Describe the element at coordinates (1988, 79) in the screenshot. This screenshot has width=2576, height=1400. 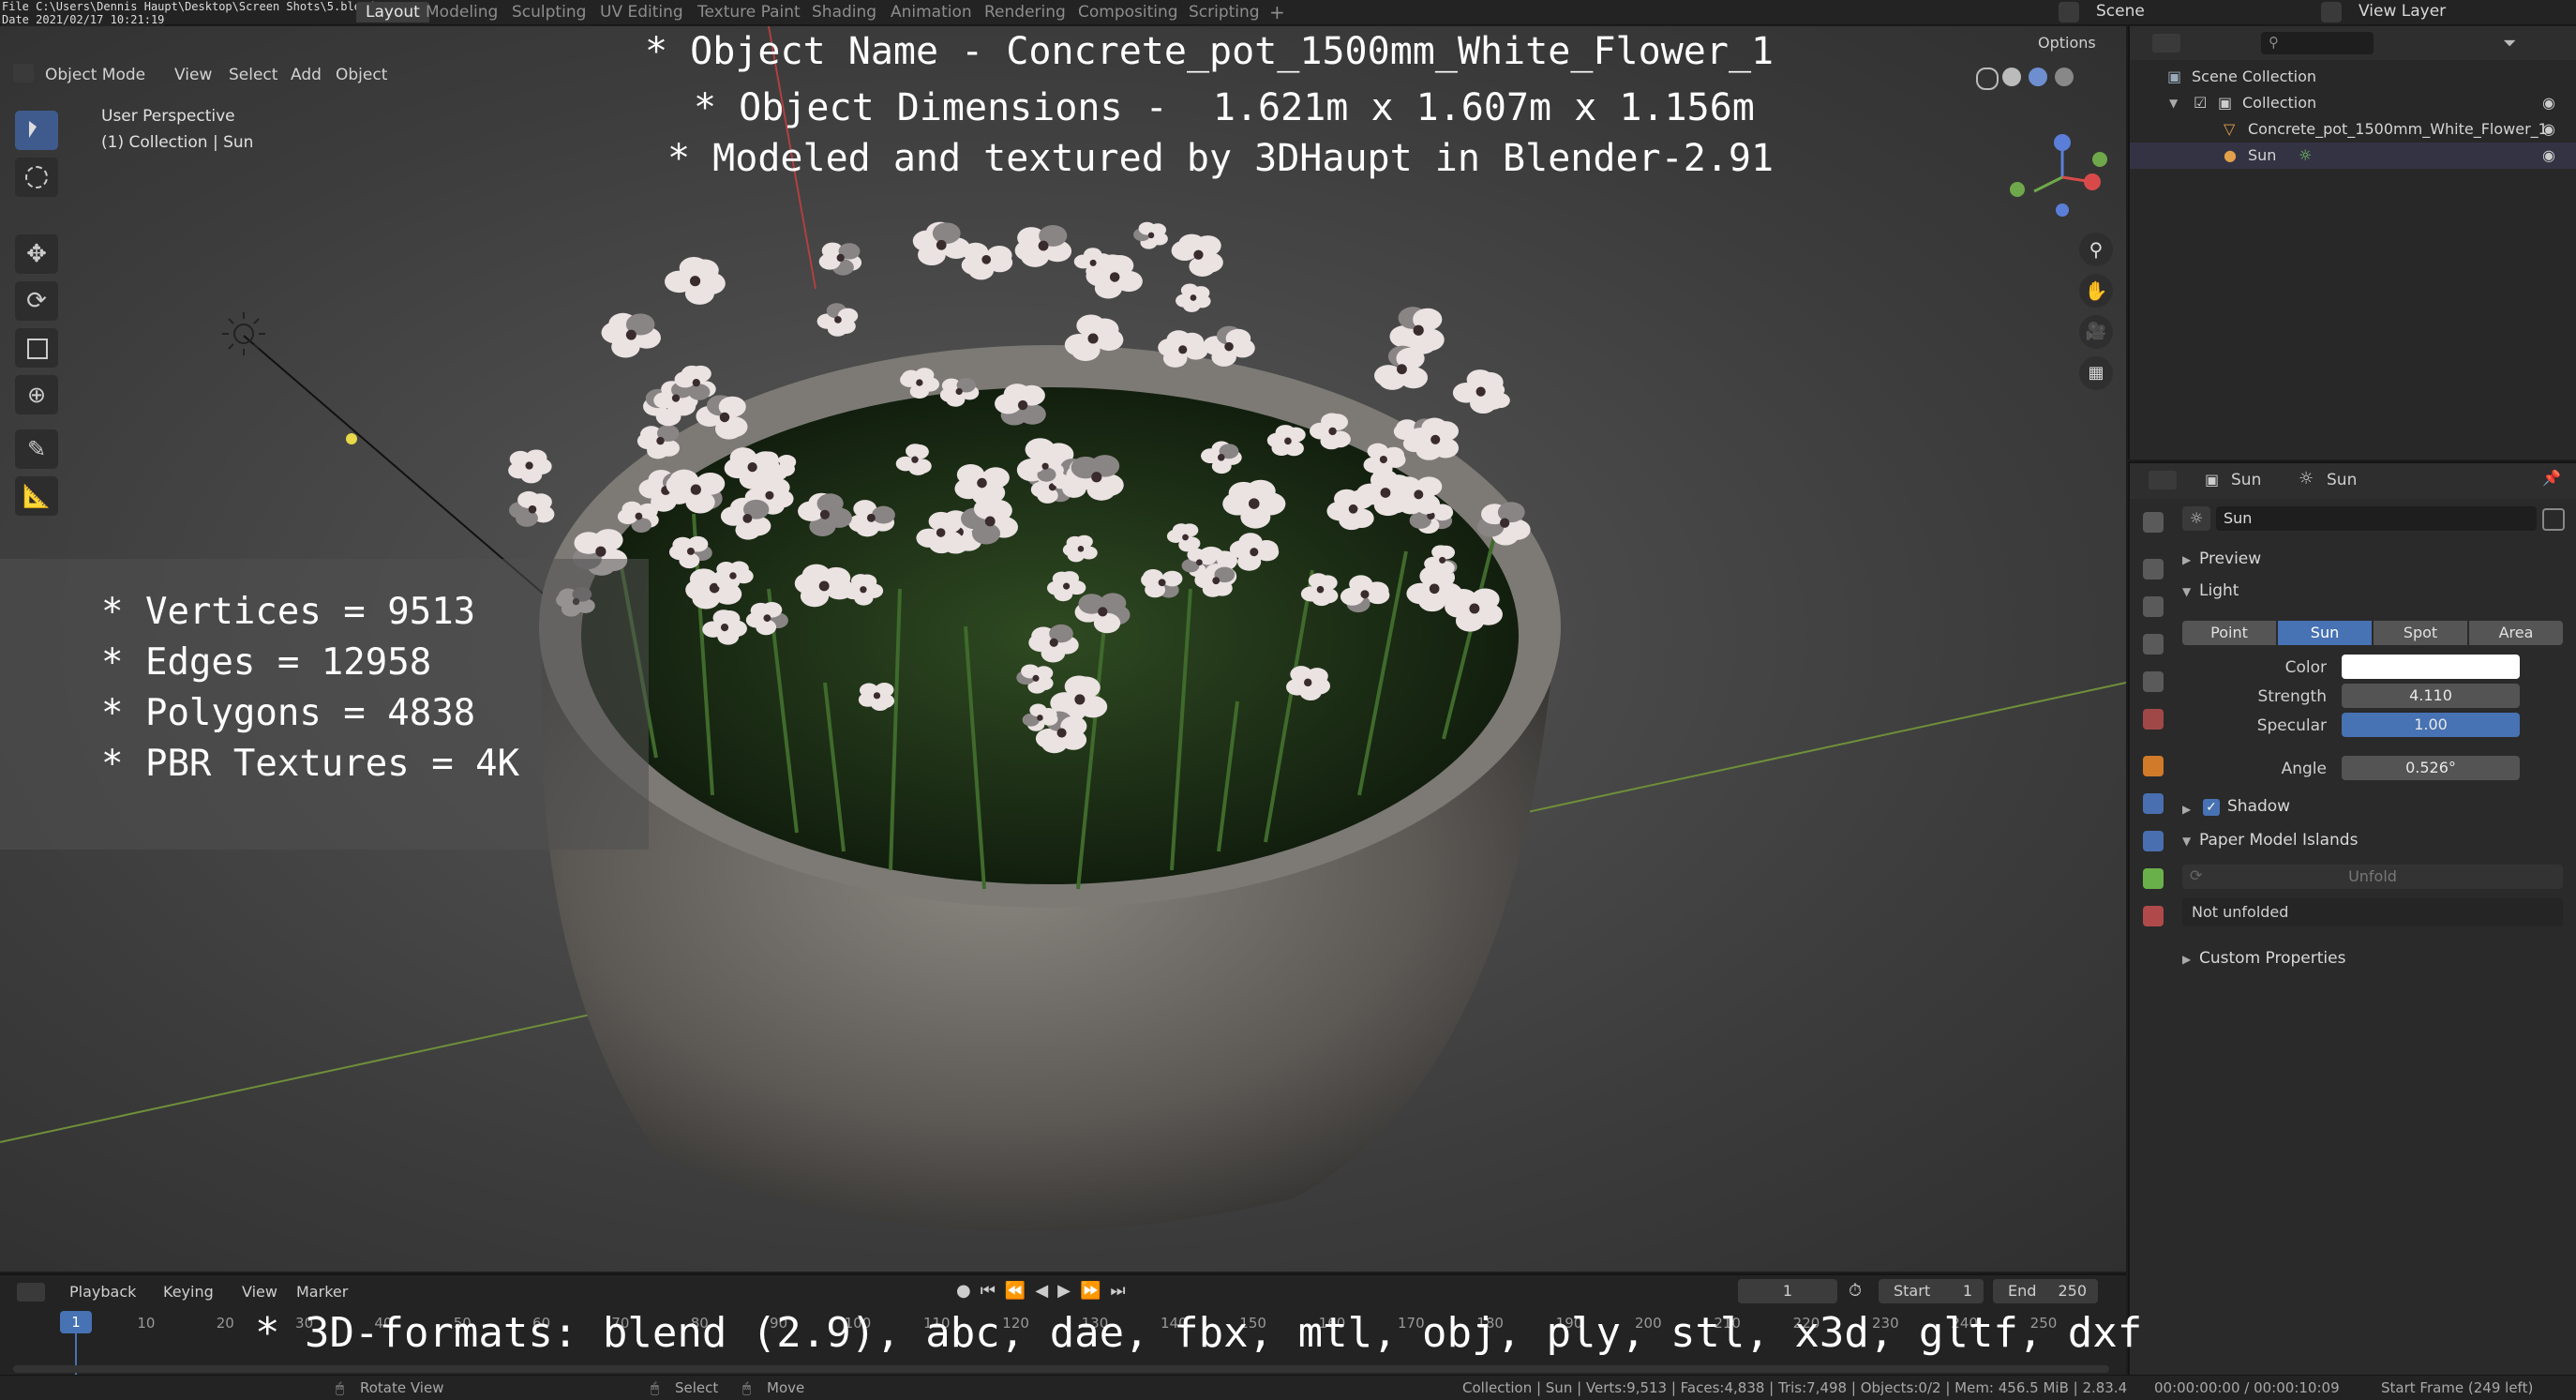
I see `wireframe-shading-icon` at that location.